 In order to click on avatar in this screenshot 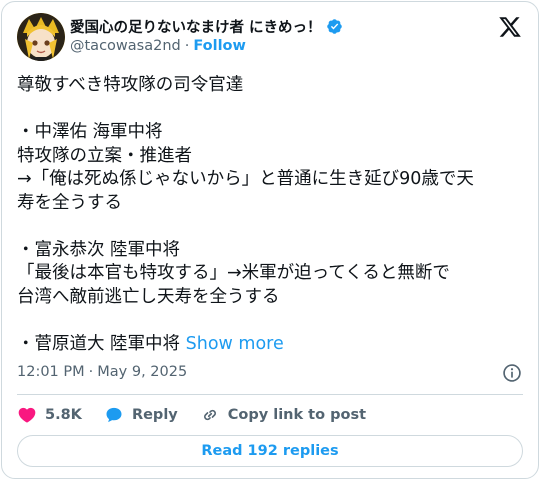, I will do `click(41, 37)`.